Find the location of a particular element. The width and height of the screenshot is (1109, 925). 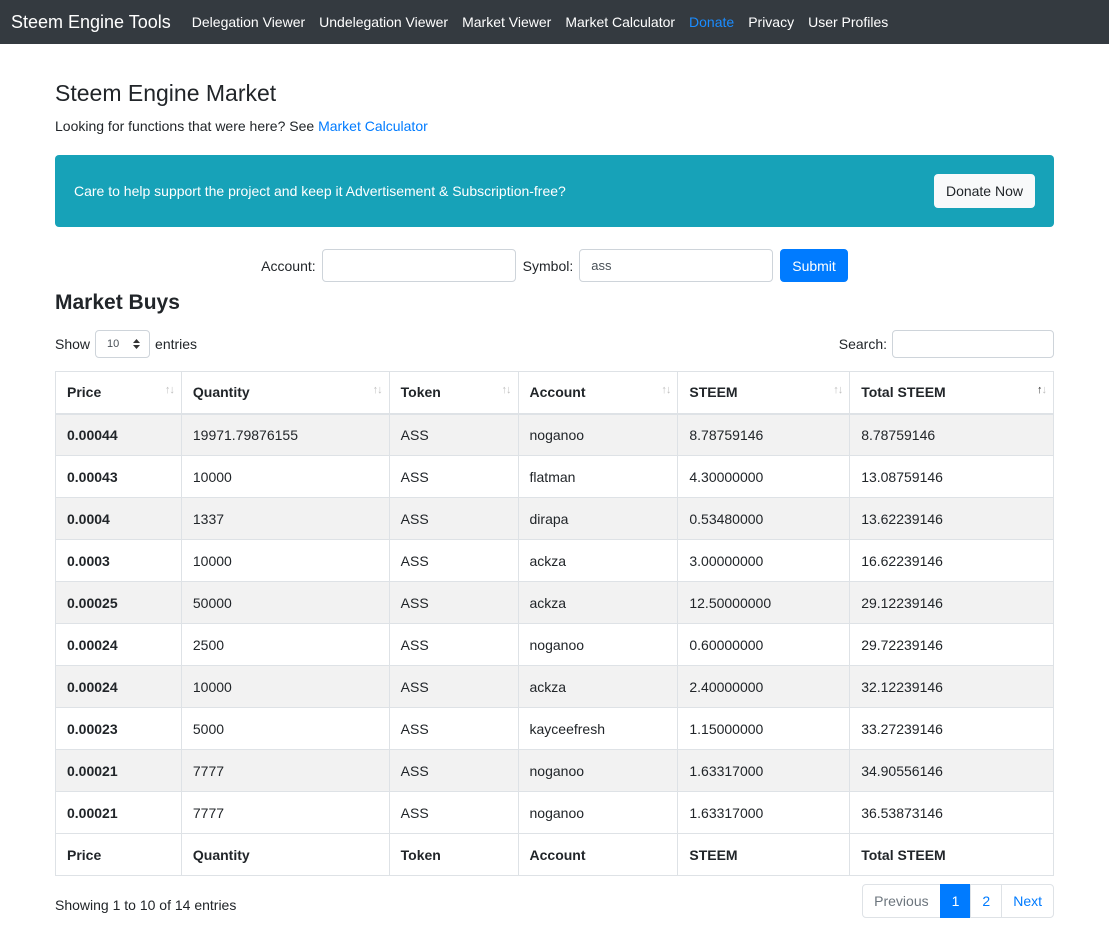

search-label: Search: is located at coordinates (862, 344).